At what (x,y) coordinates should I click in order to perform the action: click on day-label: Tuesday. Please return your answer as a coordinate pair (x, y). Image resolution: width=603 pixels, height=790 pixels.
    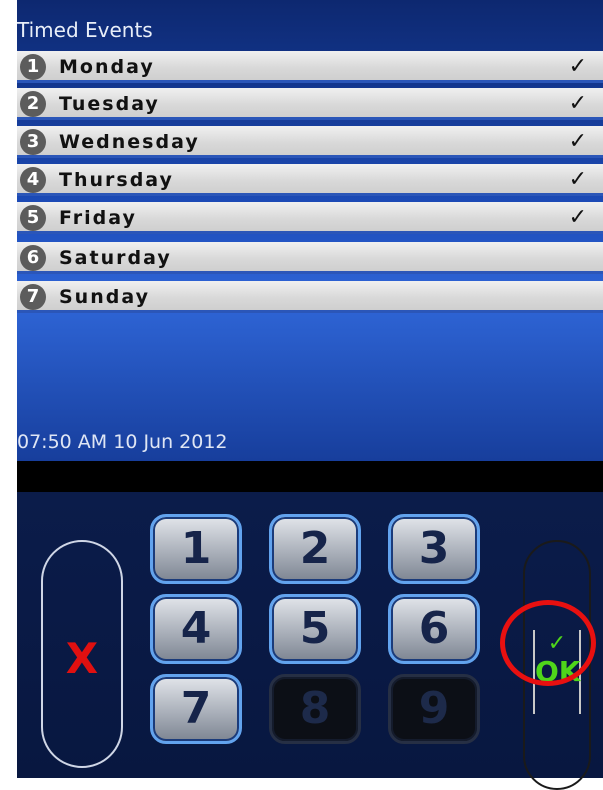
    Looking at the image, I should click on (109, 104).